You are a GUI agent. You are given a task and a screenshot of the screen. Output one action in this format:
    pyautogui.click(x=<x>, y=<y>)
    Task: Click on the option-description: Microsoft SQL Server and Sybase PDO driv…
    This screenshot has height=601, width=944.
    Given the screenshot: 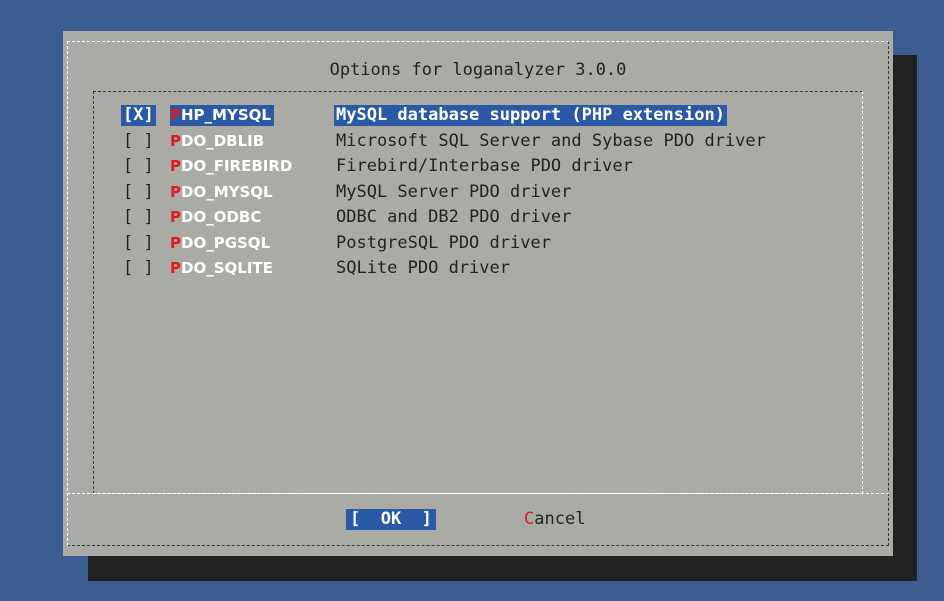 What is the action you would take?
    pyautogui.click(x=551, y=141)
    